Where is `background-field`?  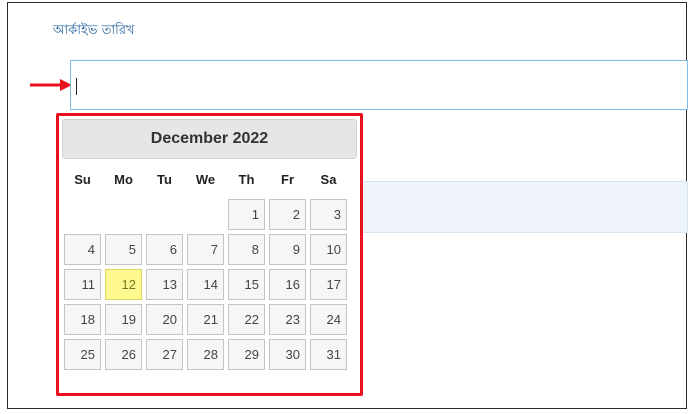
background-field is located at coordinates (524, 207).